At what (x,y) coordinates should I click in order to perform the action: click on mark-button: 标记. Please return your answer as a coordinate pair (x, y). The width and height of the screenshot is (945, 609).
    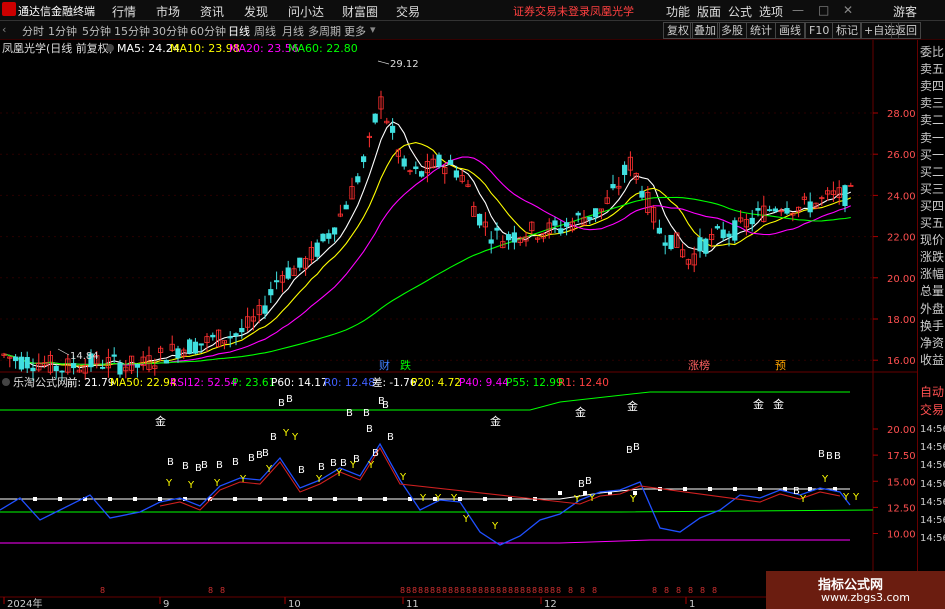
    Looking at the image, I should click on (847, 30).